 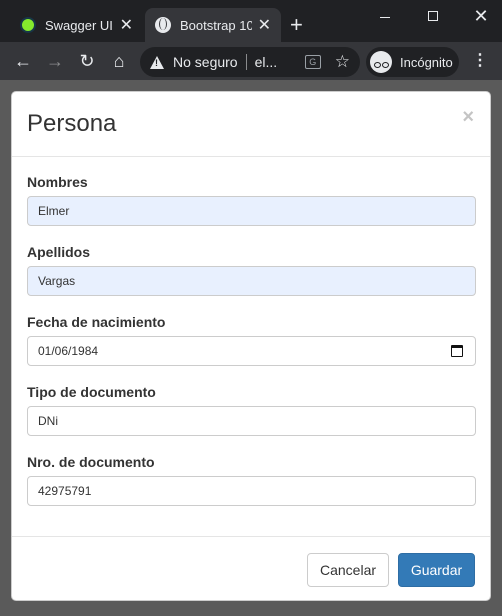 I want to click on minimize-button, so click(x=385, y=16).